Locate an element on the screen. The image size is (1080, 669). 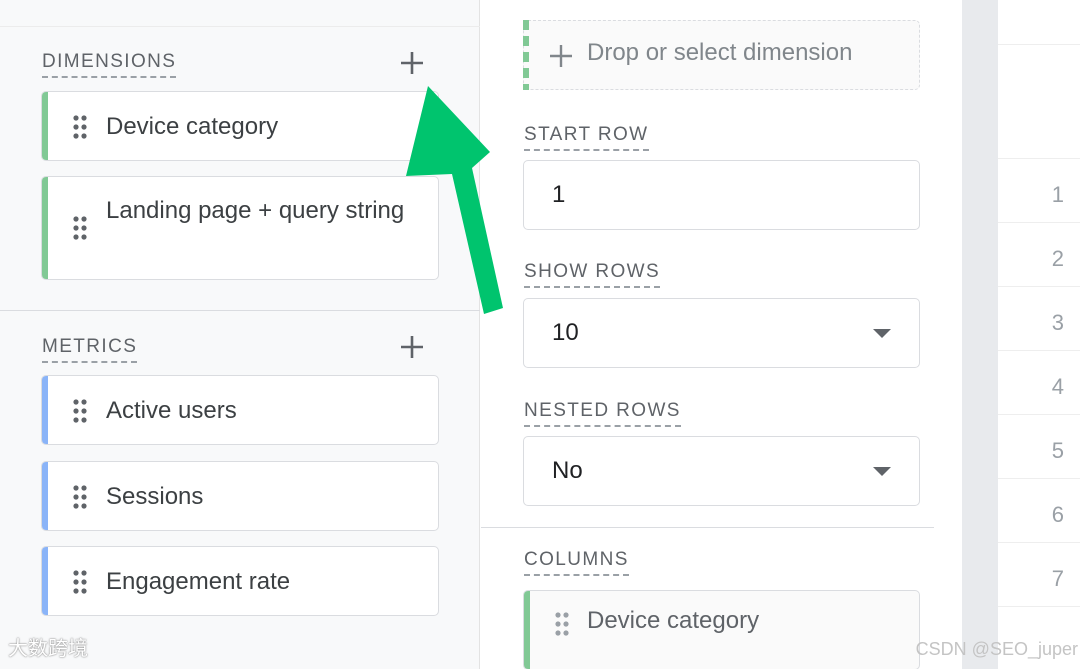
columns-title: COLUMNS is located at coordinates (576, 562).